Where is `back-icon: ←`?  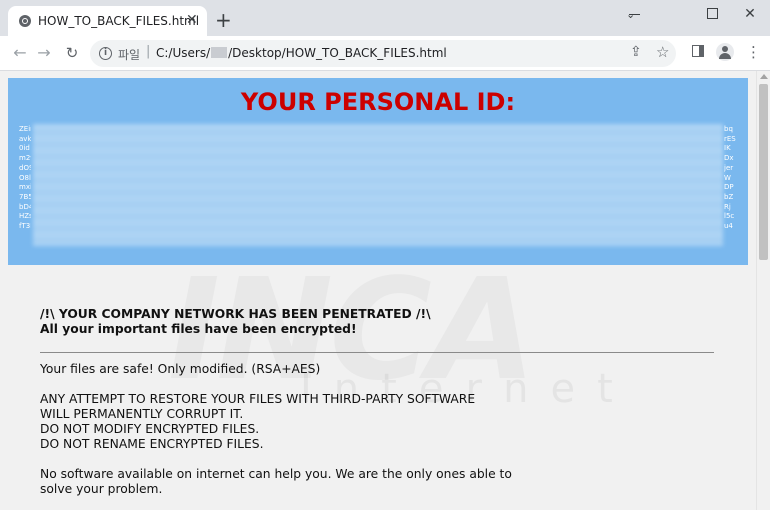 back-icon: ← is located at coordinates (20, 53).